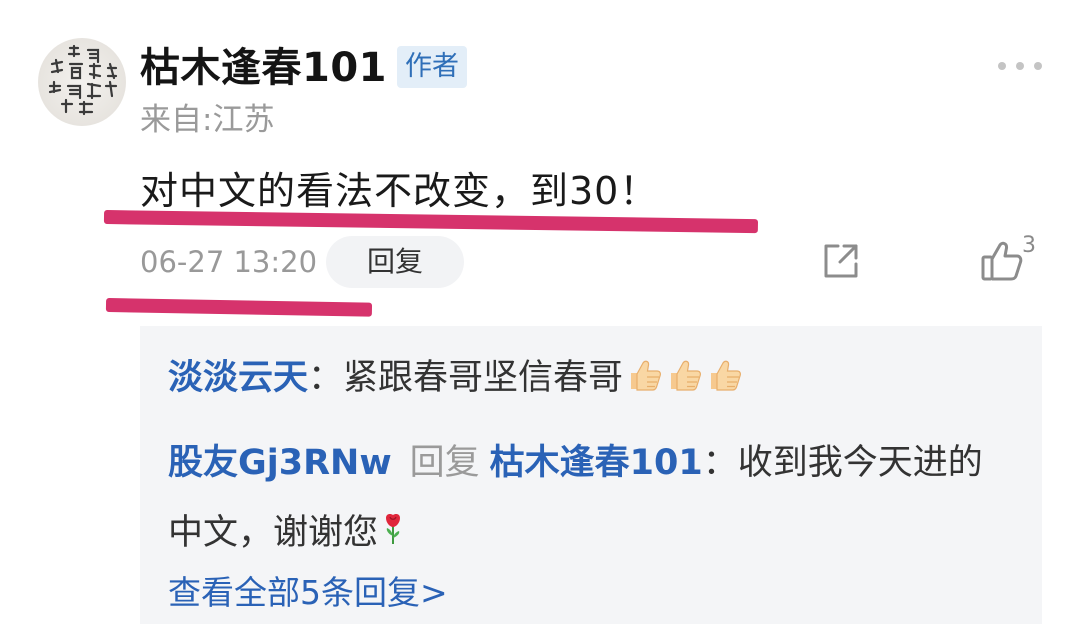 This screenshot has width=1080, height=624. Describe the element at coordinates (596, 463) in the screenshot. I see `reply-to-user: 枯木逢春101` at that location.